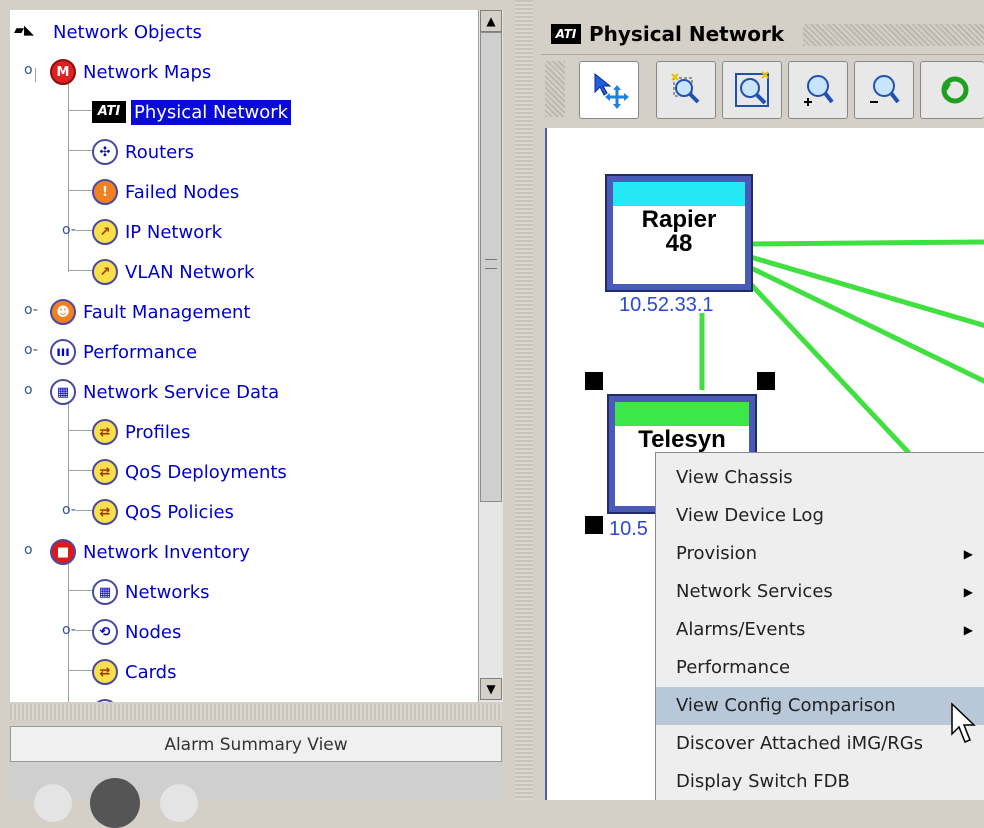 The width and height of the screenshot is (984, 828). Describe the element at coordinates (160, 152) in the screenshot. I see `tree-label: Routers` at that location.